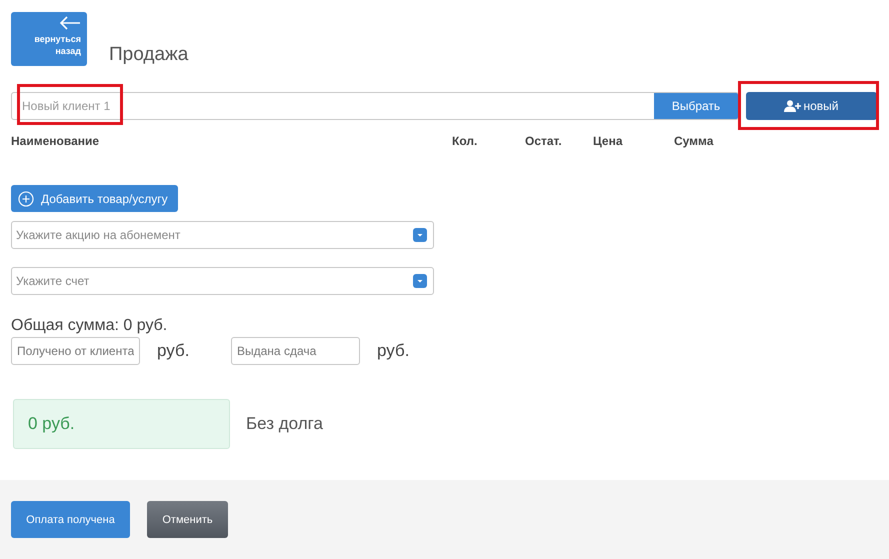 The width and height of the screenshot is (889, 559). I want to click on dropdown-field: Укажите акцию на абонемент, so click(222, 235).